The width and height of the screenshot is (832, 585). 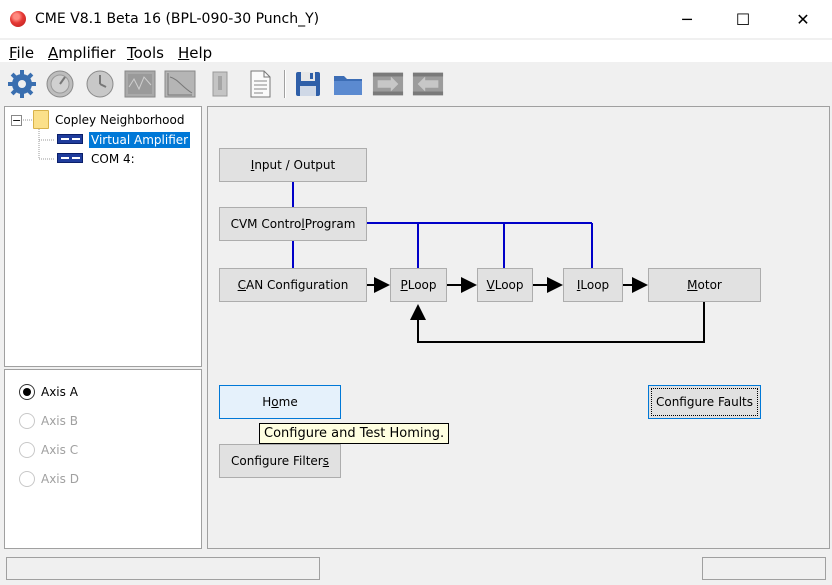 What do you see at coordinates (145, 53) in the screenshot?
I see `menu-tools: Tools` at bounding box center [145, 53].